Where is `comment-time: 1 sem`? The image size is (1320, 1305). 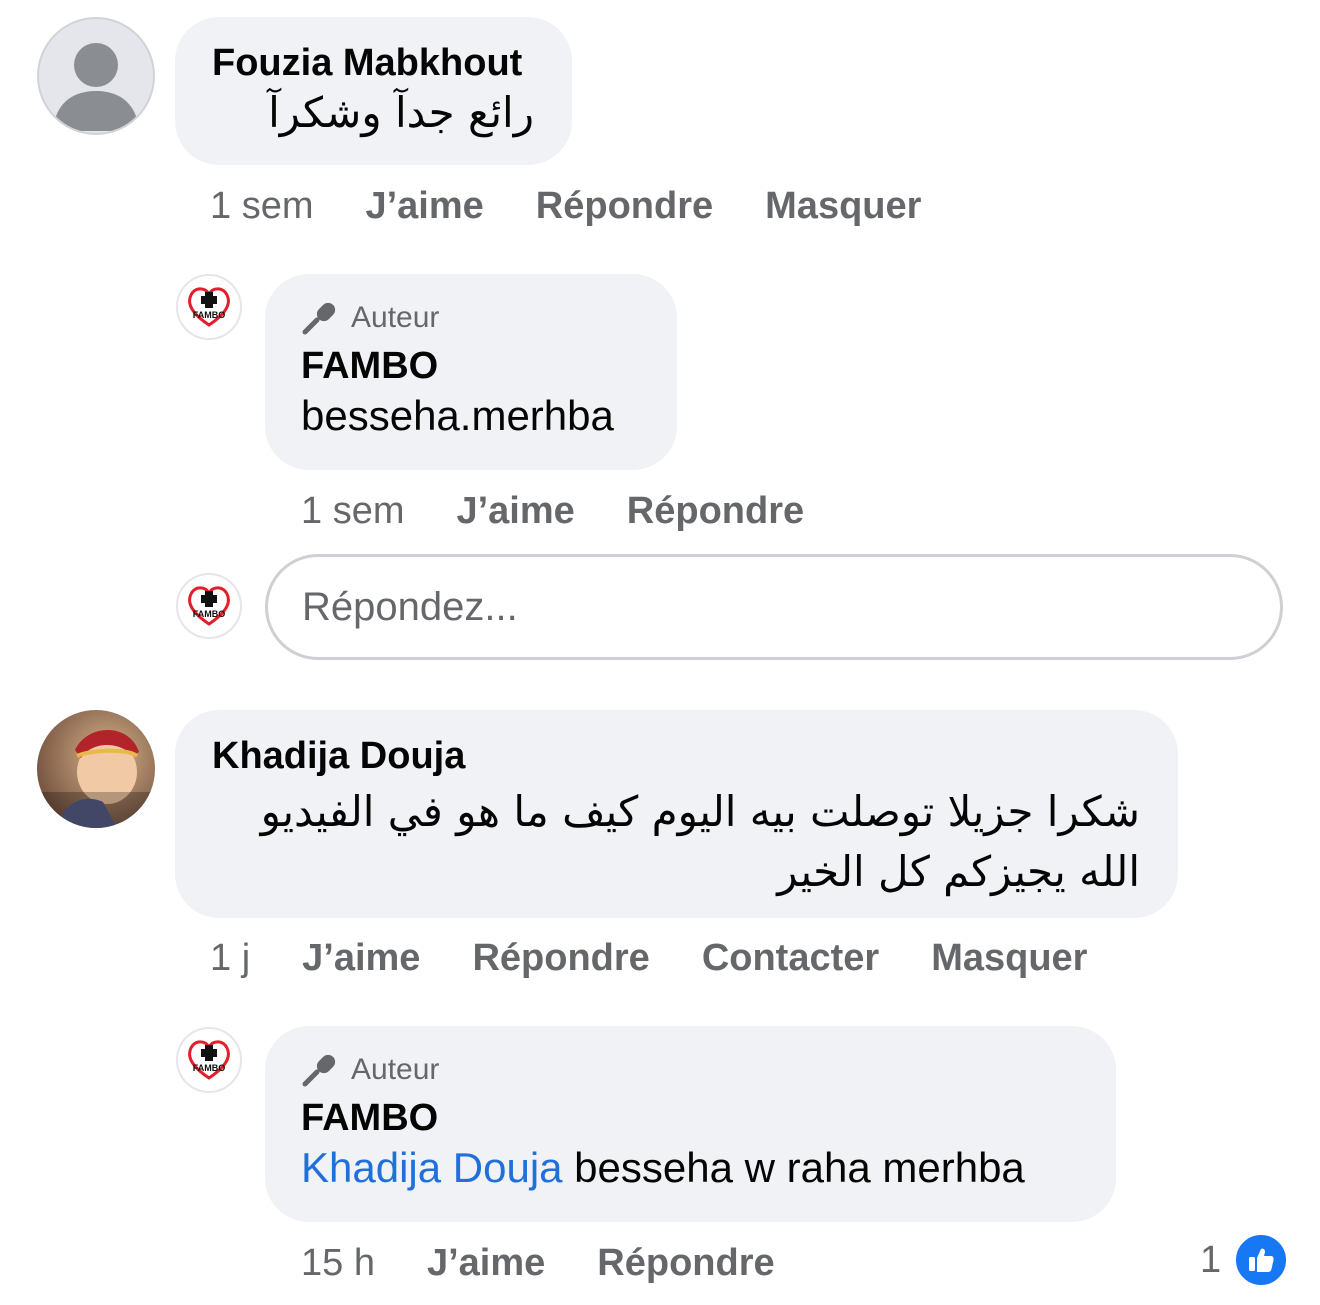 comment-time: 1 sem is located at coordinates (261, 206).